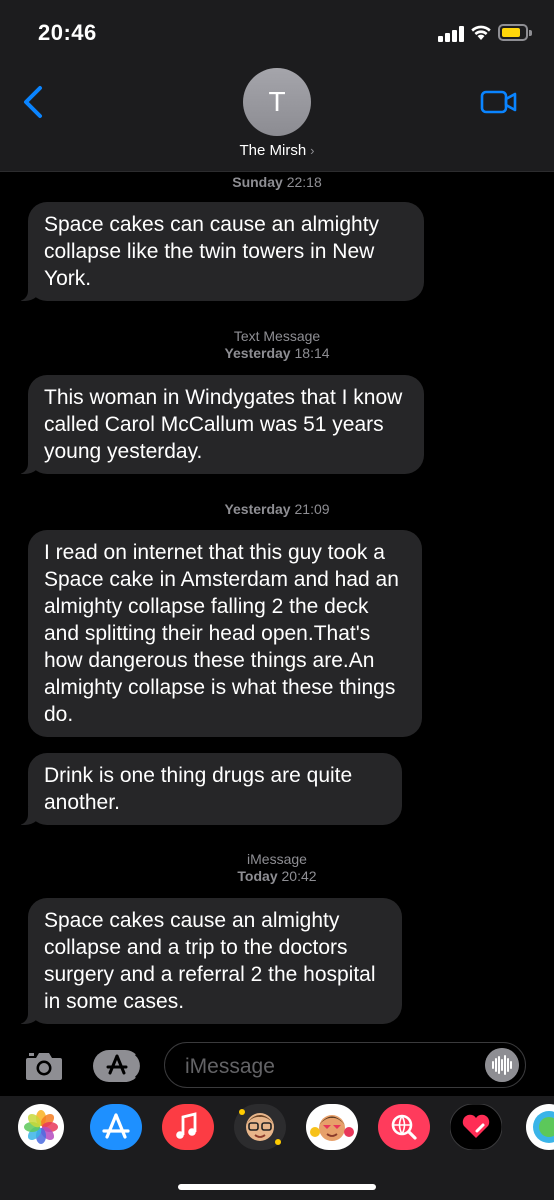 Image resolution: width=554 pixels, height=1200 pixels. Describe the element at coordinates (230, 1066) in the screenshot. I see `imessage-placeholder: iMessage` at that location.